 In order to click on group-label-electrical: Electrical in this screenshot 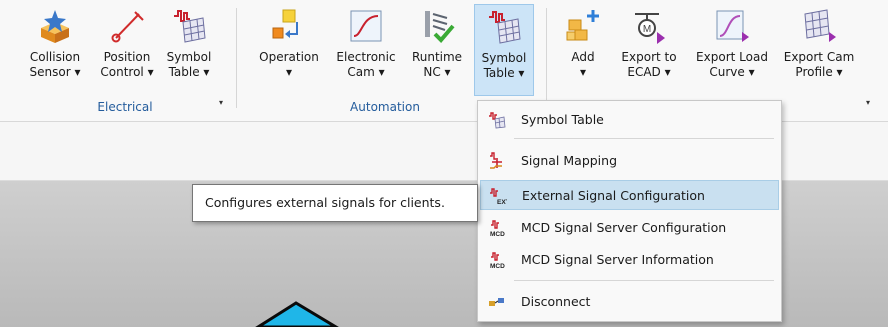, I will do `click(125, 107)`.